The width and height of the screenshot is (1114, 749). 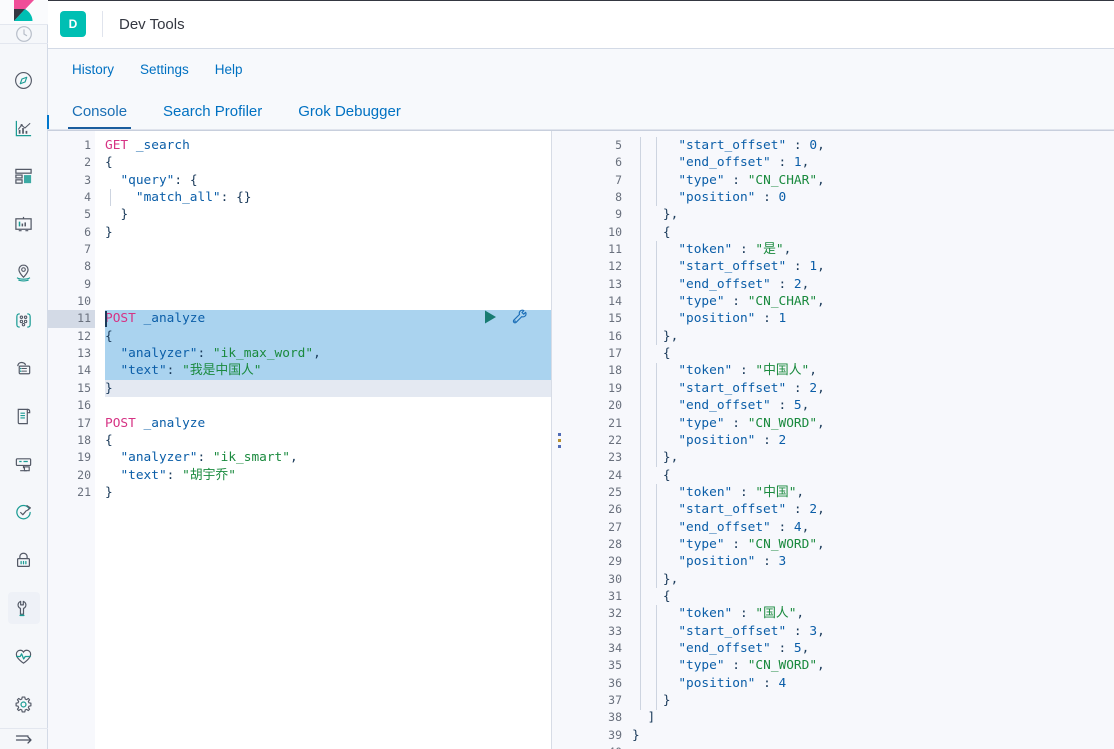 I want to click on code-line: "start_offset" : 1,, so click(x=873, y=266).